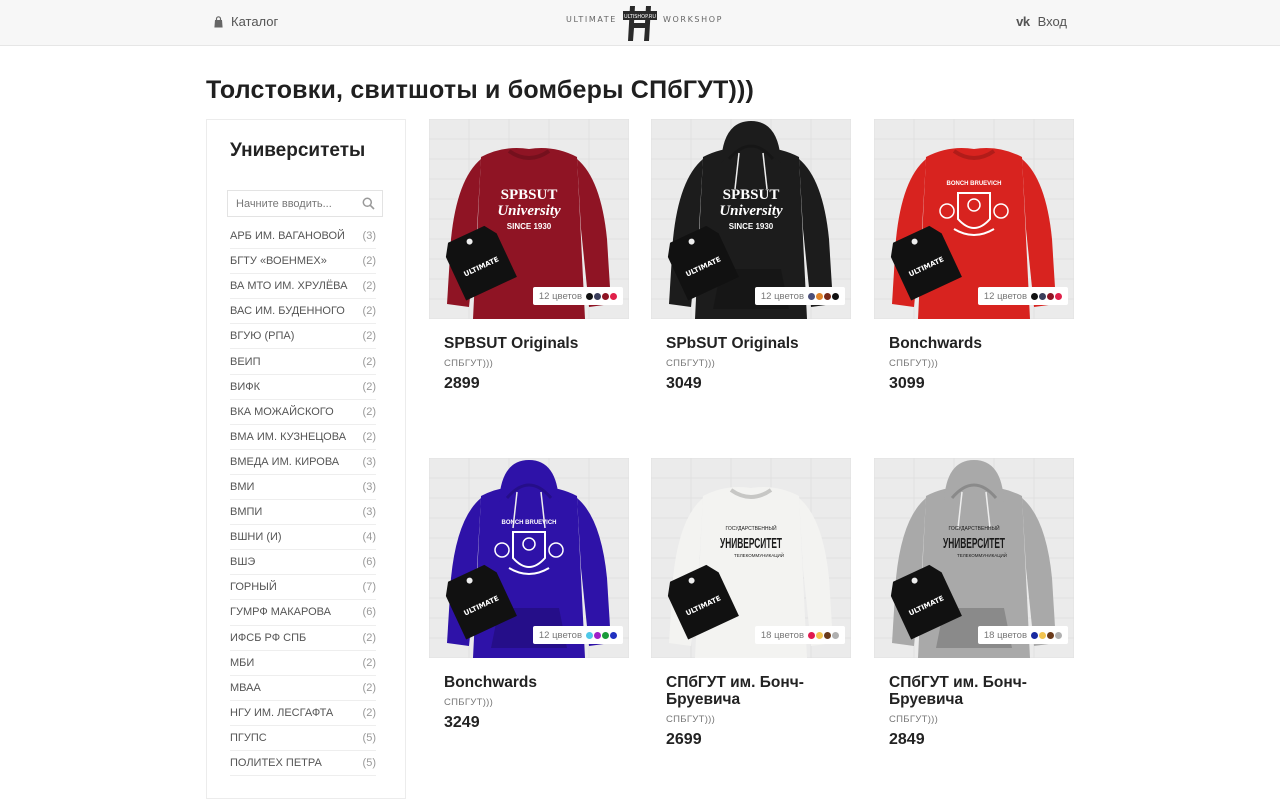 Image resolution: width=1280 pixels, height=799 pixels. Describe the element at coordinates (368, 203) in the screenshot. I see `search-icon` at that location.